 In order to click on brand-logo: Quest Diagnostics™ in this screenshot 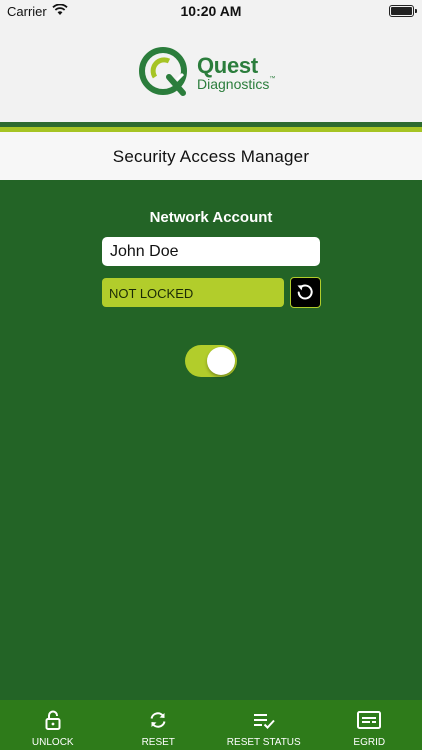, I will do `click(214, 73)`.